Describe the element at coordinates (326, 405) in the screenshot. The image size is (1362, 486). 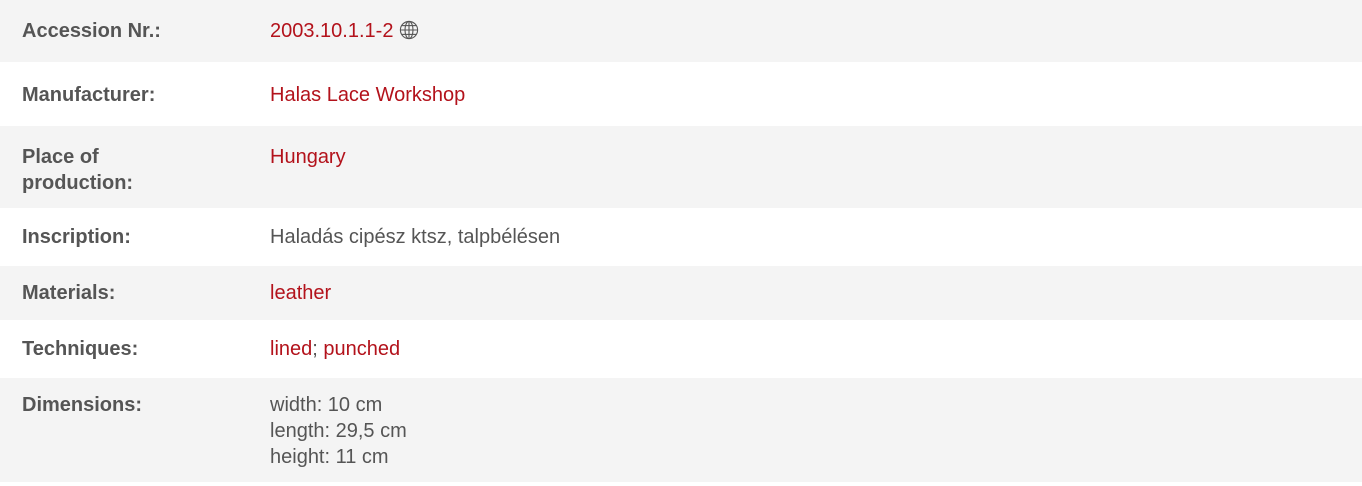
I see `dimension-width: width: 10 cm` at that location.